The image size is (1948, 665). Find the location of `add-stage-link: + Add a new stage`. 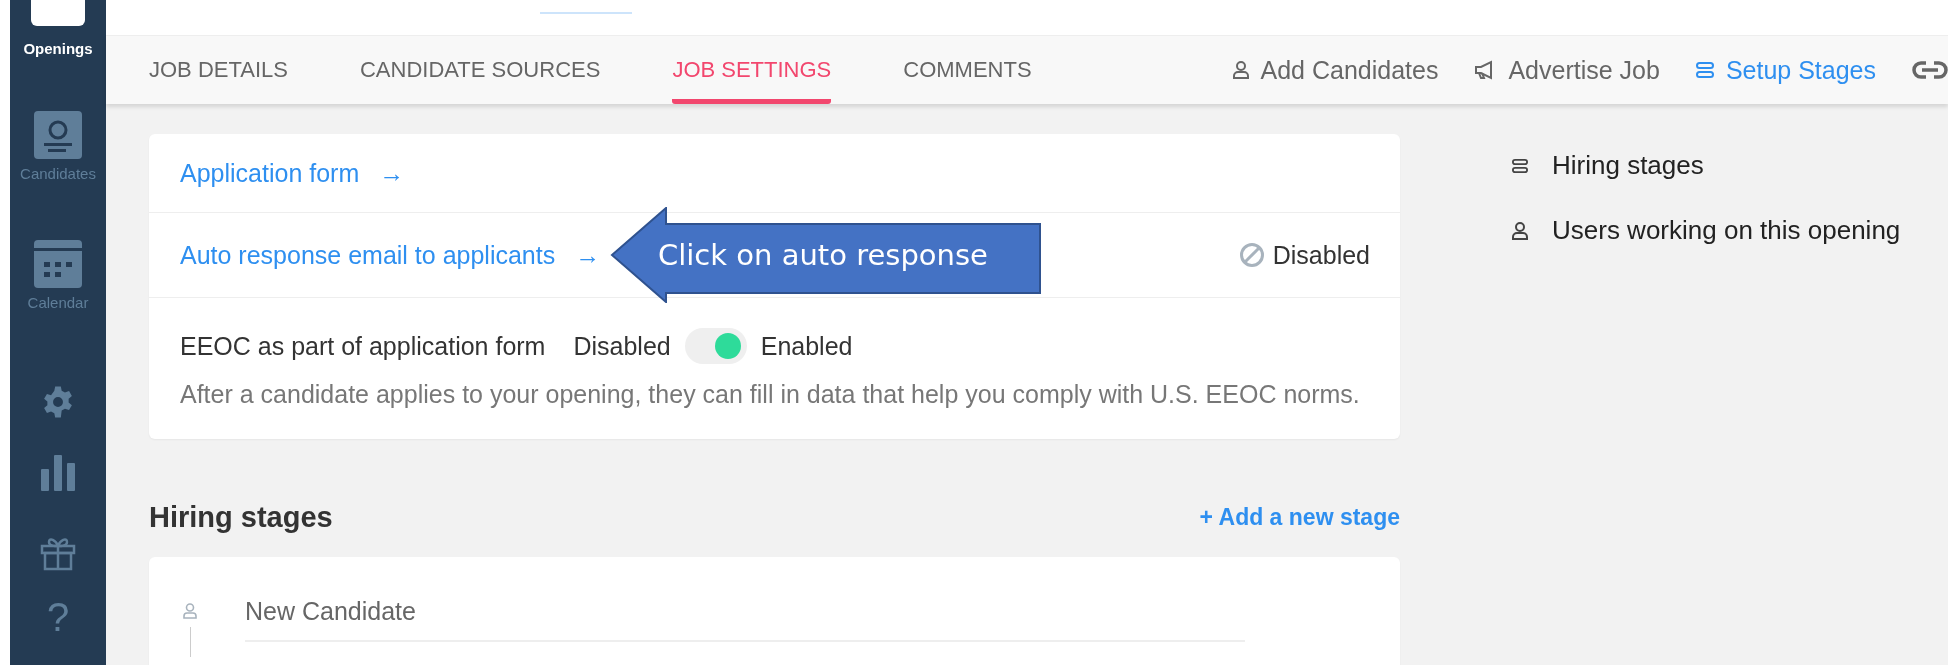

add-stage-link: + Add a new stage is located at coordinates (1299, 517).